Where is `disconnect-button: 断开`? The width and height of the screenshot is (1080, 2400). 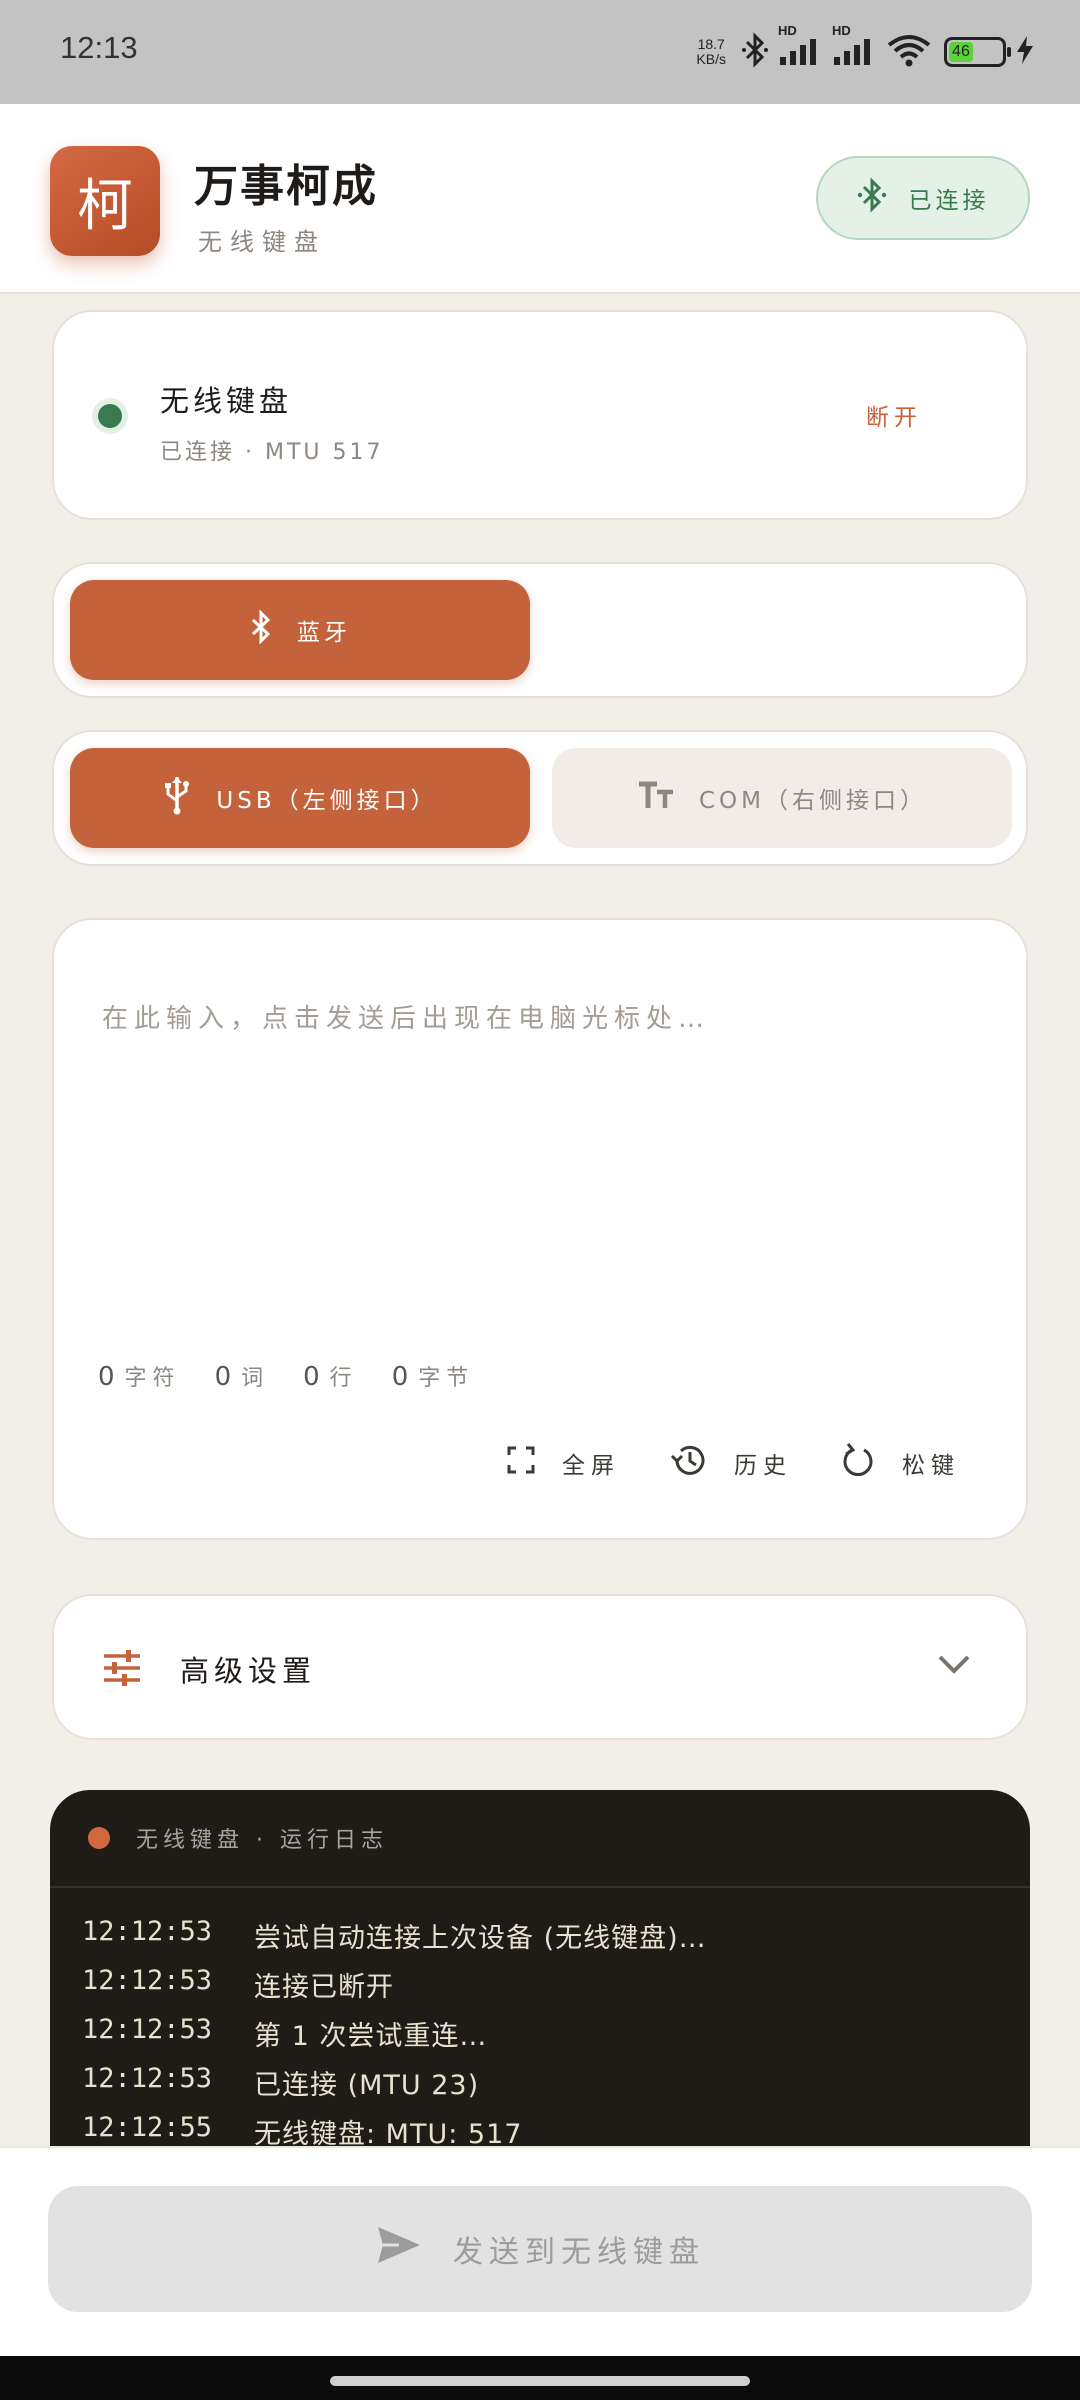 disconnect-button: 断开 is located at coordinates (894, 415).